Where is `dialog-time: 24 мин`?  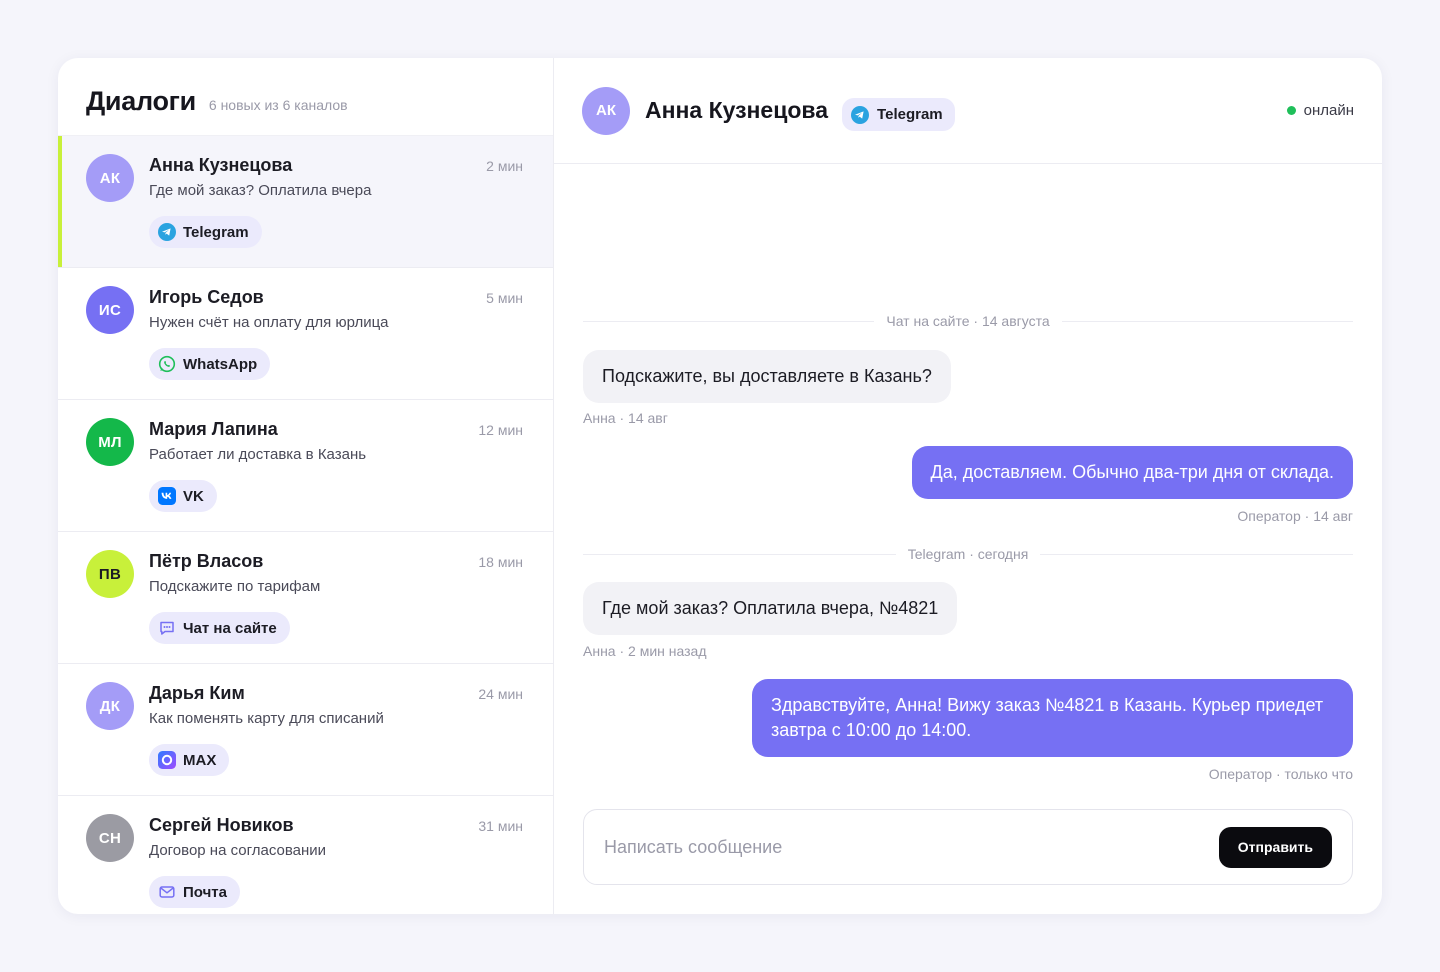
dialog-time: 24 мин is located at coordinates (500, 694).